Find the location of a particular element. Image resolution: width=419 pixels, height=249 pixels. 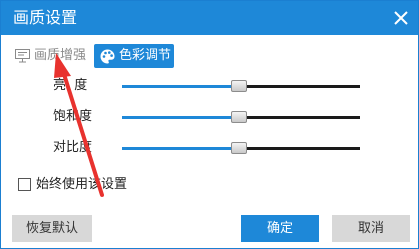

checkbox-box is located at coordinates (24, 184).